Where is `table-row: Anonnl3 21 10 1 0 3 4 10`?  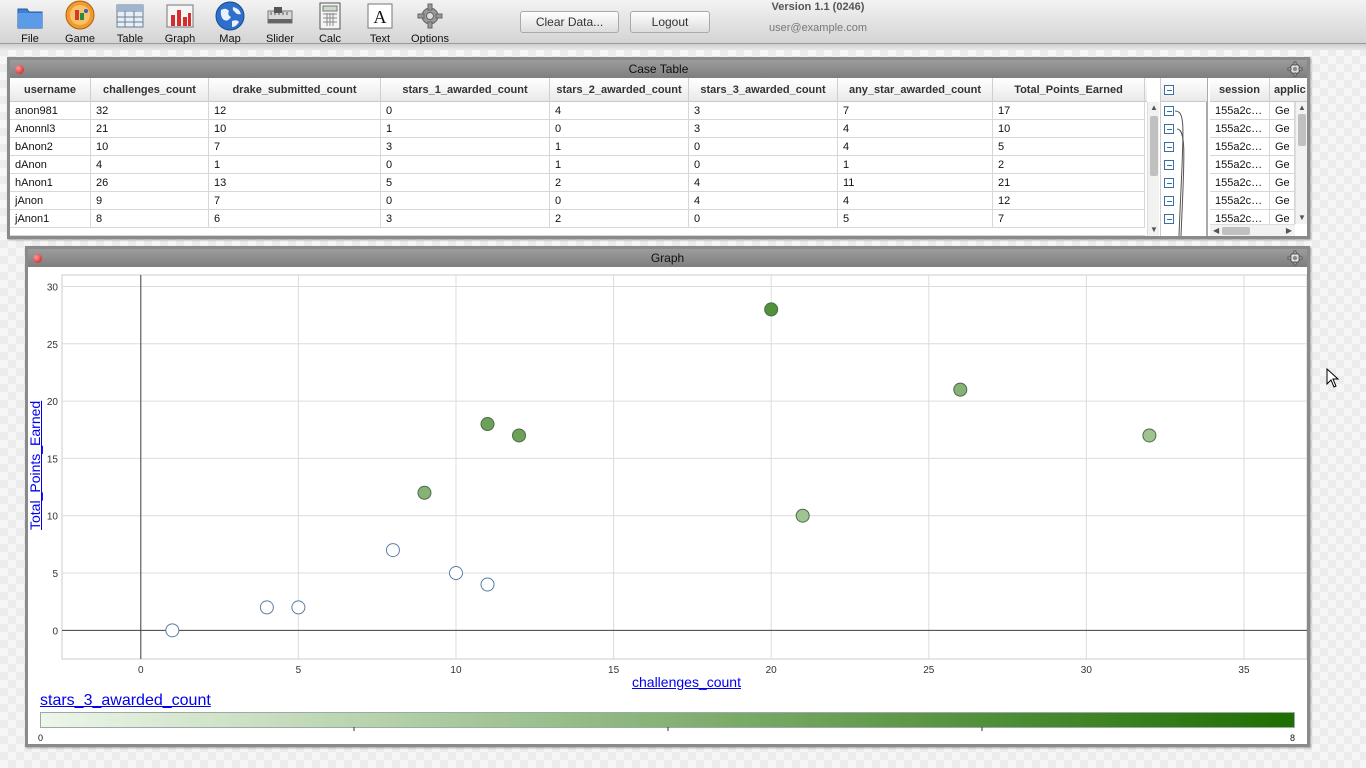
table-row: Anonnl3 21 10 1 0 3 4 10 is located at coordinates (577, 129).